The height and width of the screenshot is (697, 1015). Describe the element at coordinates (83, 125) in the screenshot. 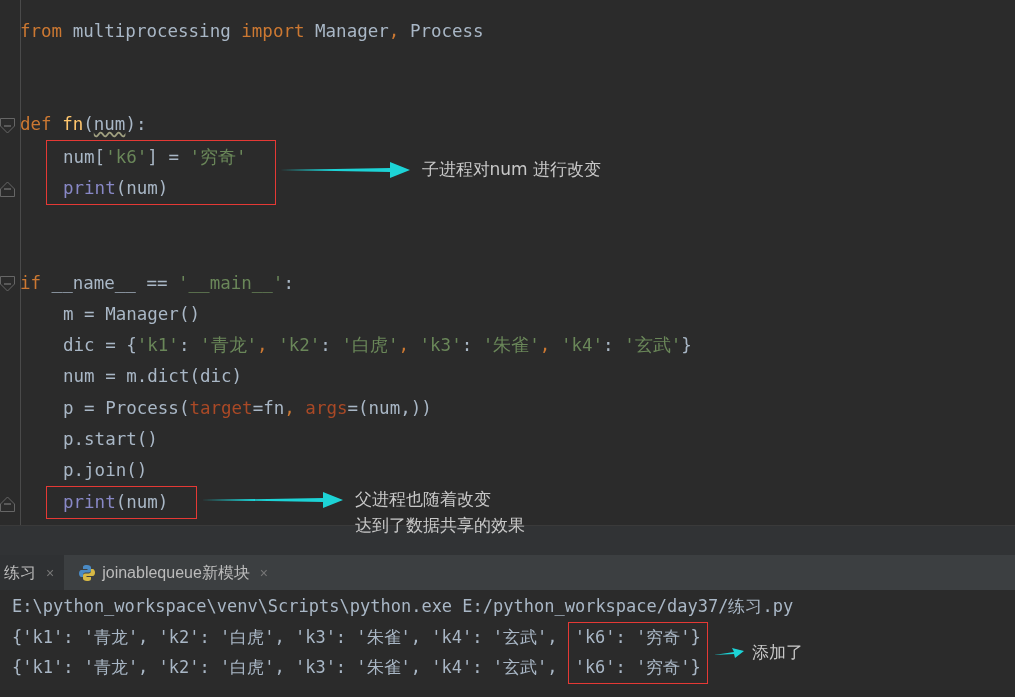

I see `code-line: def fn(num):` at that location.